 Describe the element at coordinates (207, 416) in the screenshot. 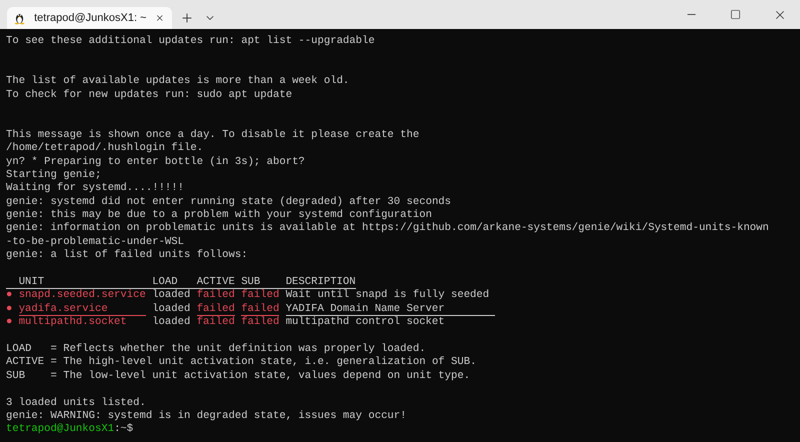

I see `terminal-line: genie: WARNING: systemd is in degraded state, issues may occur!` at that location.